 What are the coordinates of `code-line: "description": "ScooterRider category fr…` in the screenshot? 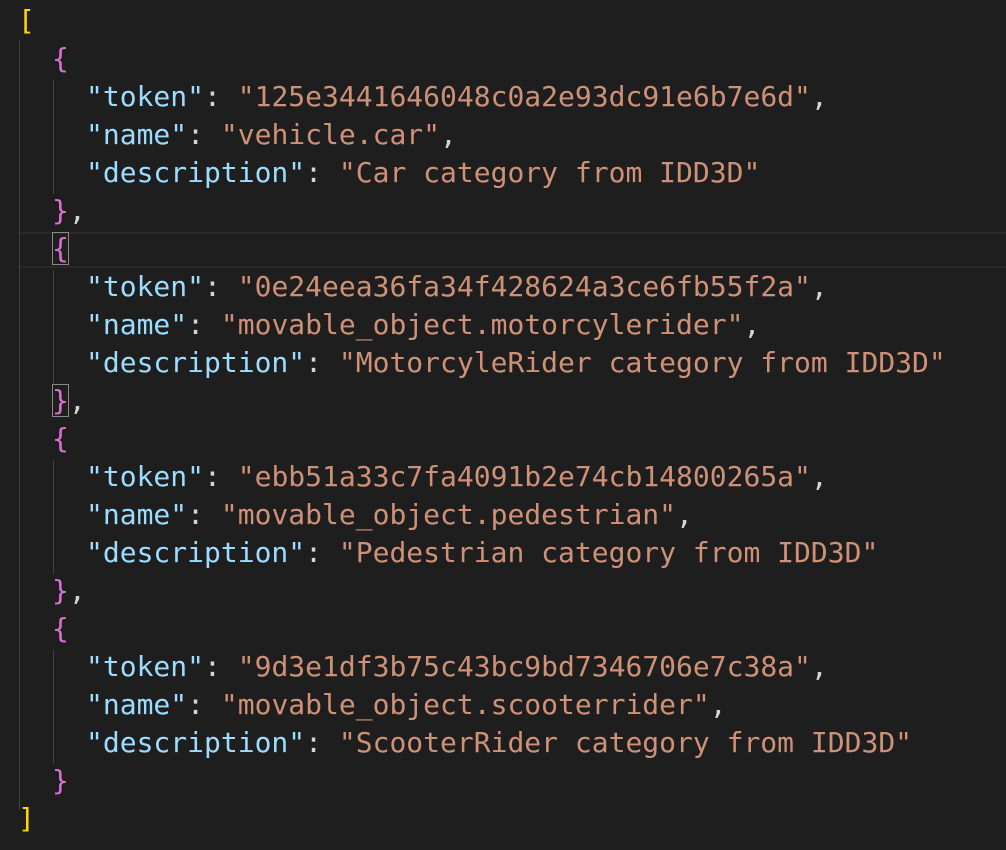 It's located at (546, 743).